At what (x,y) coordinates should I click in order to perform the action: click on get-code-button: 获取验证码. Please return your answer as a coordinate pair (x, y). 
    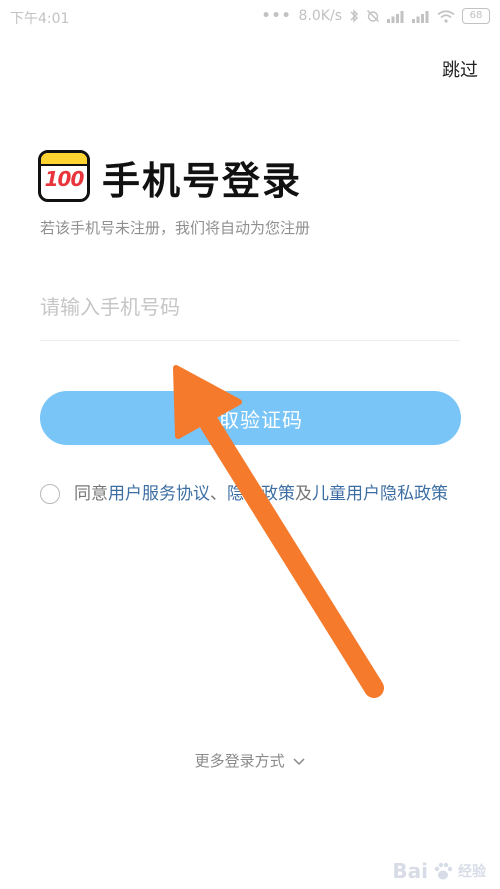
    Looking at the image, I should click on (250, 418).